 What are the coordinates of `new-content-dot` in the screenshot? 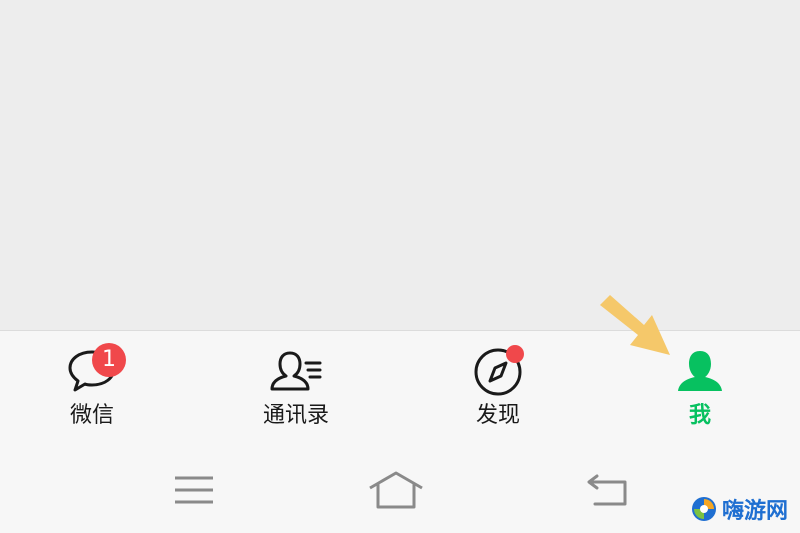 It's located at (515, 354).